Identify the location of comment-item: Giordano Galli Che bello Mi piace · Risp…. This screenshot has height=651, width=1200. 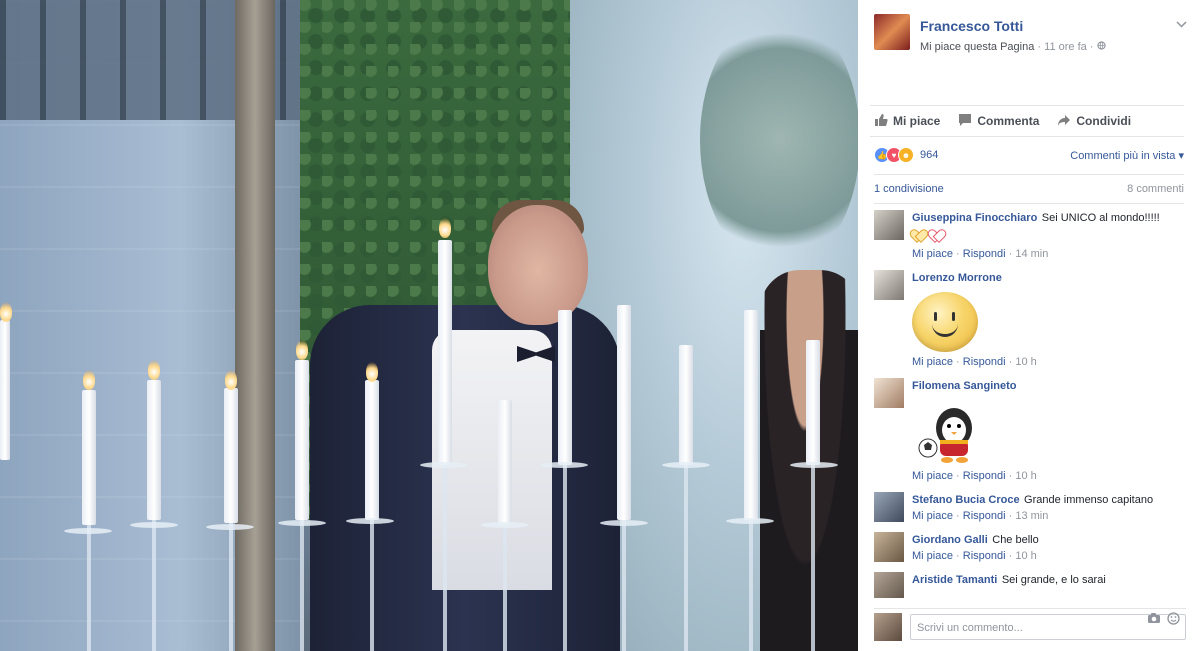
(1029, 546).